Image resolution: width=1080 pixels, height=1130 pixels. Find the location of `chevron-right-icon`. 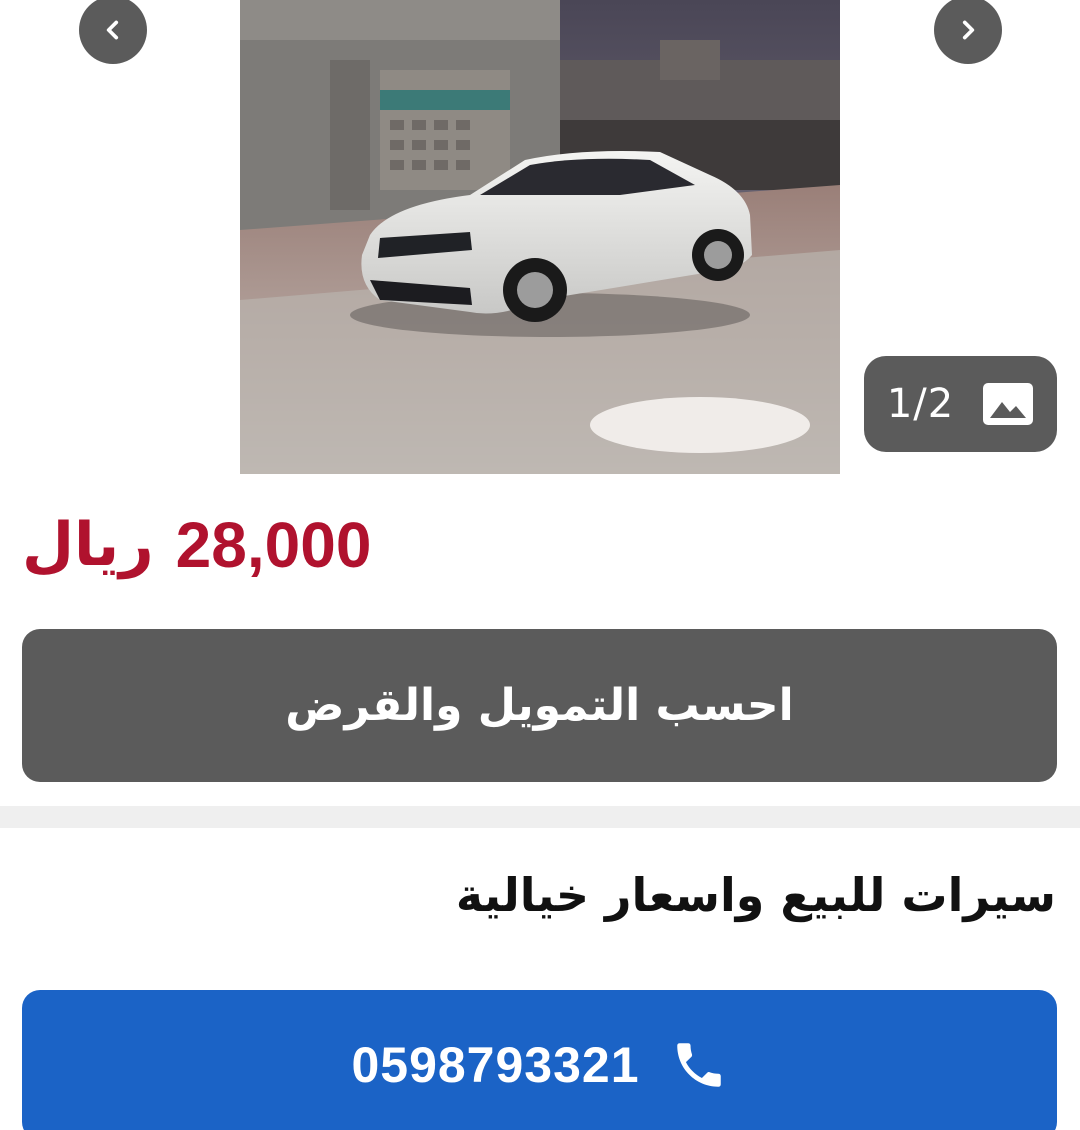

chevron-right-icon is located at coordinates (968, 30).